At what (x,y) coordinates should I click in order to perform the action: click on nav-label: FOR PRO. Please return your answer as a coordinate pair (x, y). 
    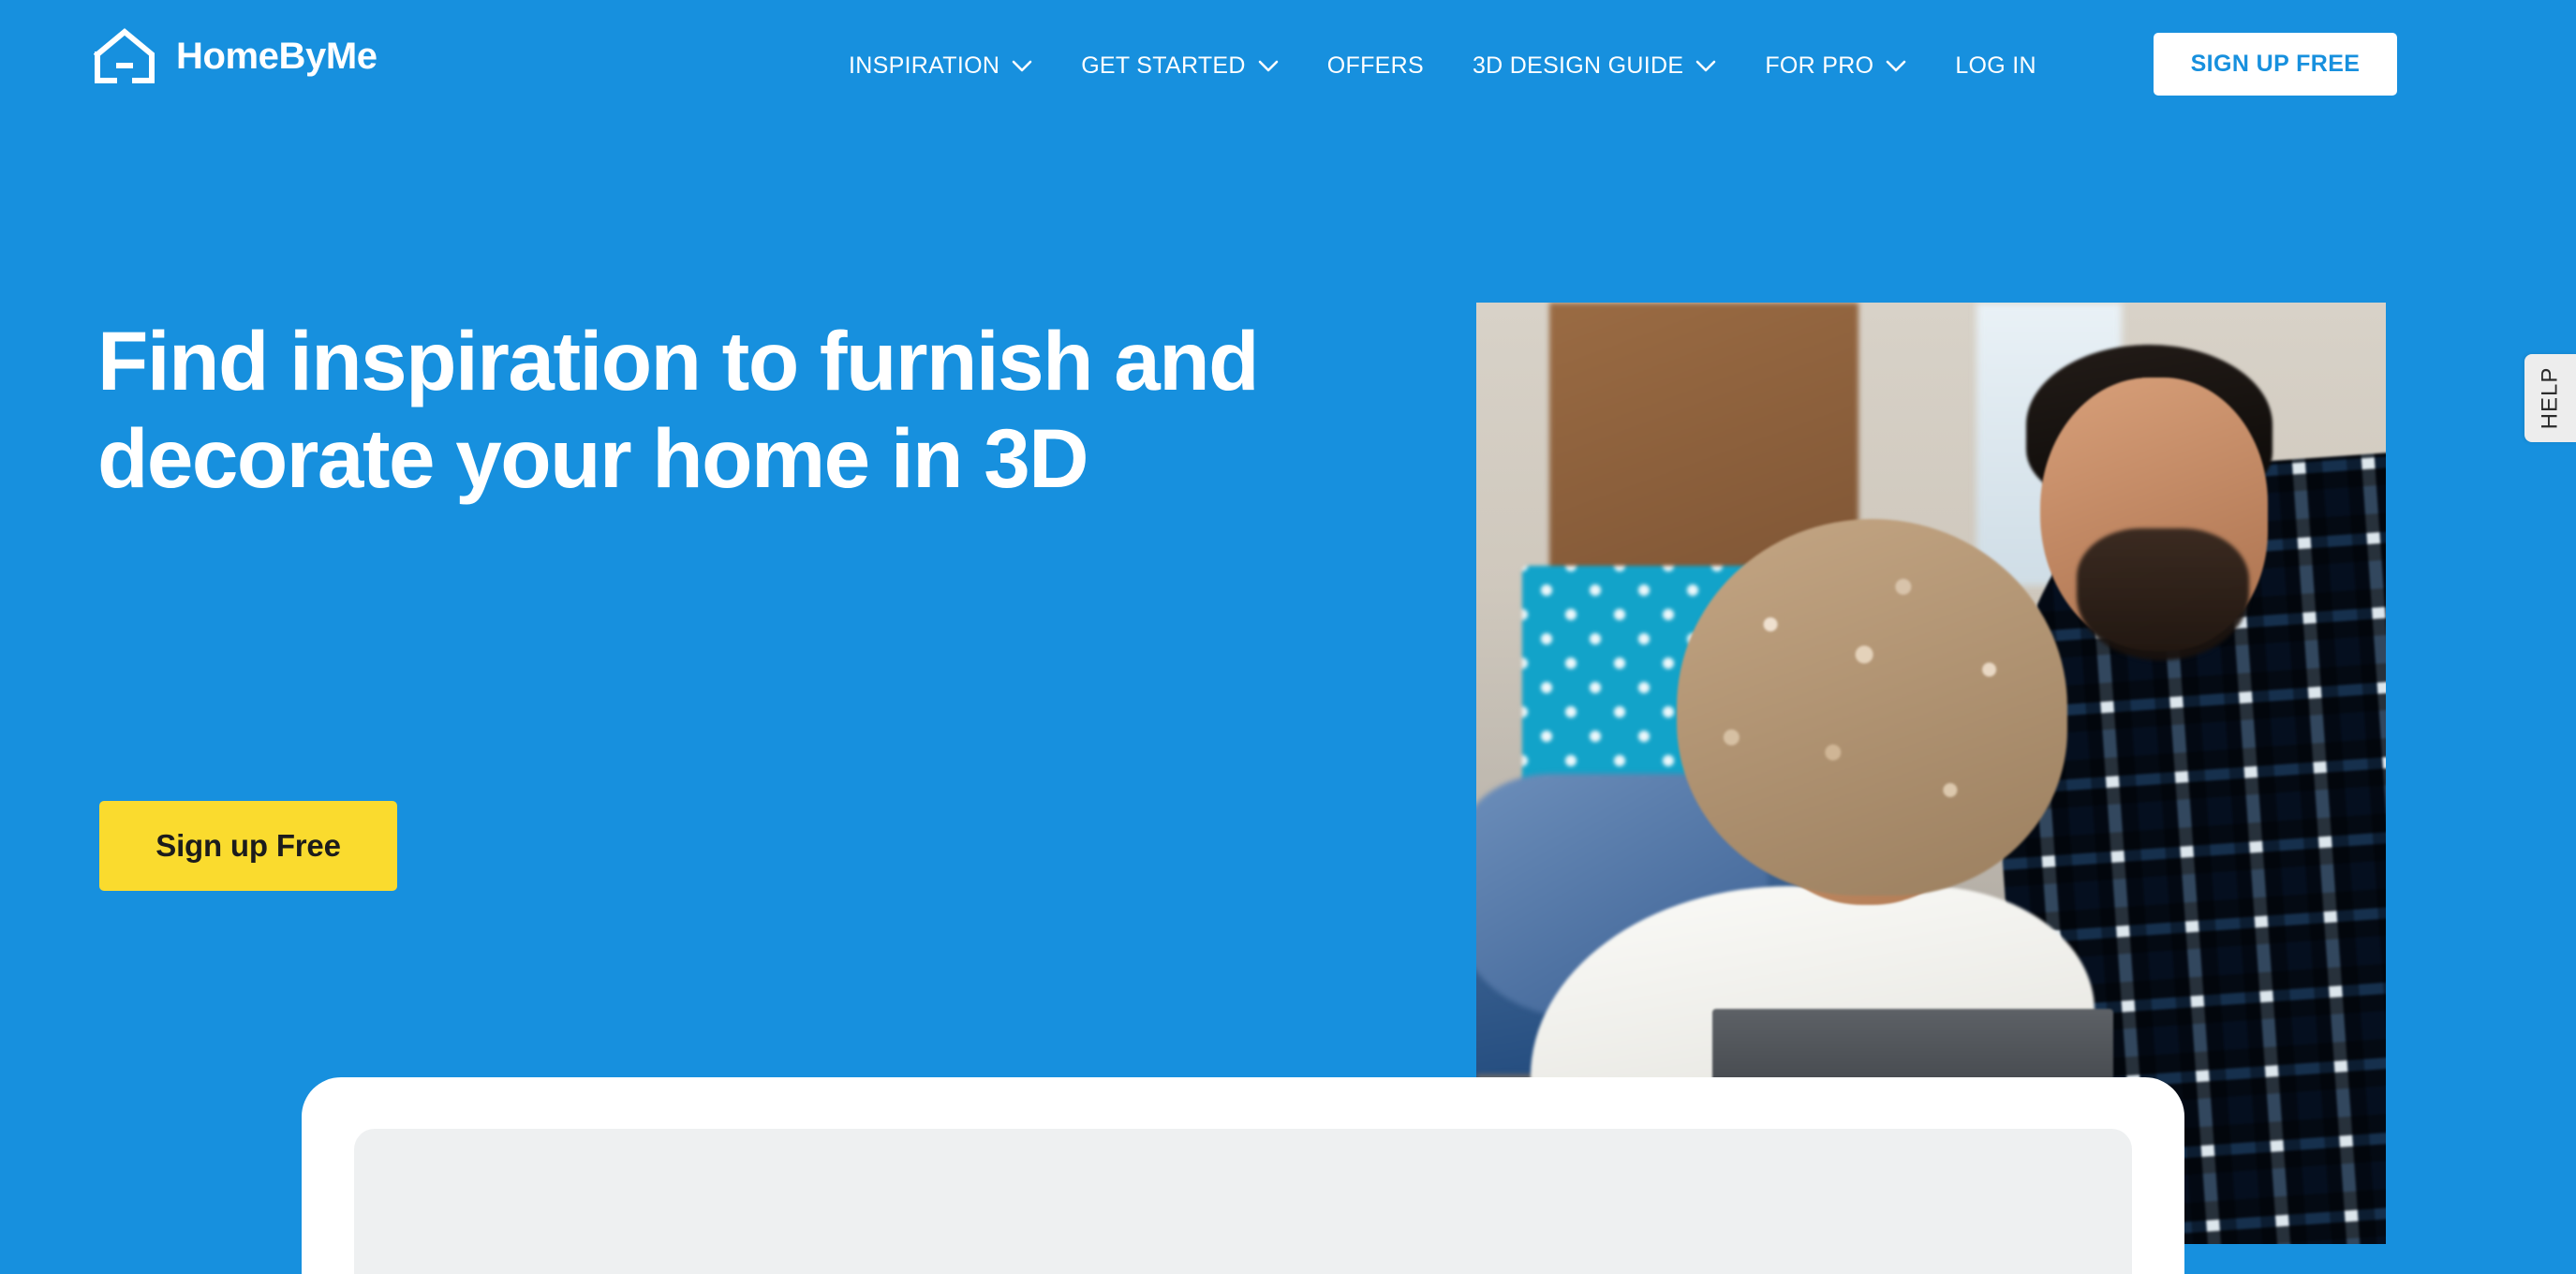
    Looking at the image, I should click on (1820, 66).